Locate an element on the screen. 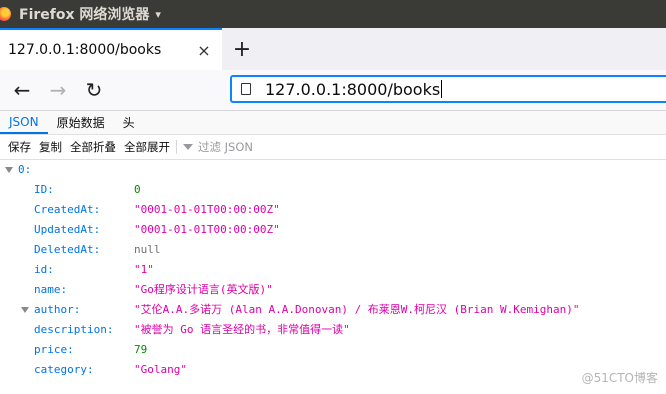 The image size is (666, 394). json-row: category: "Golang" is located at coordinates (333, 370).